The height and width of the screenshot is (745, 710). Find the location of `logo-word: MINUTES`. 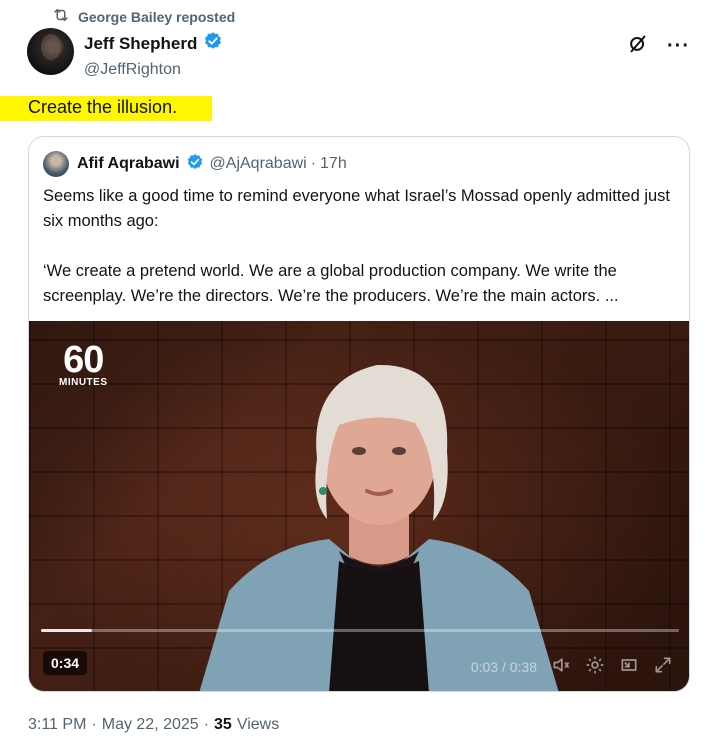

logo-word: MINUTES is located at coordinates (83, 382).